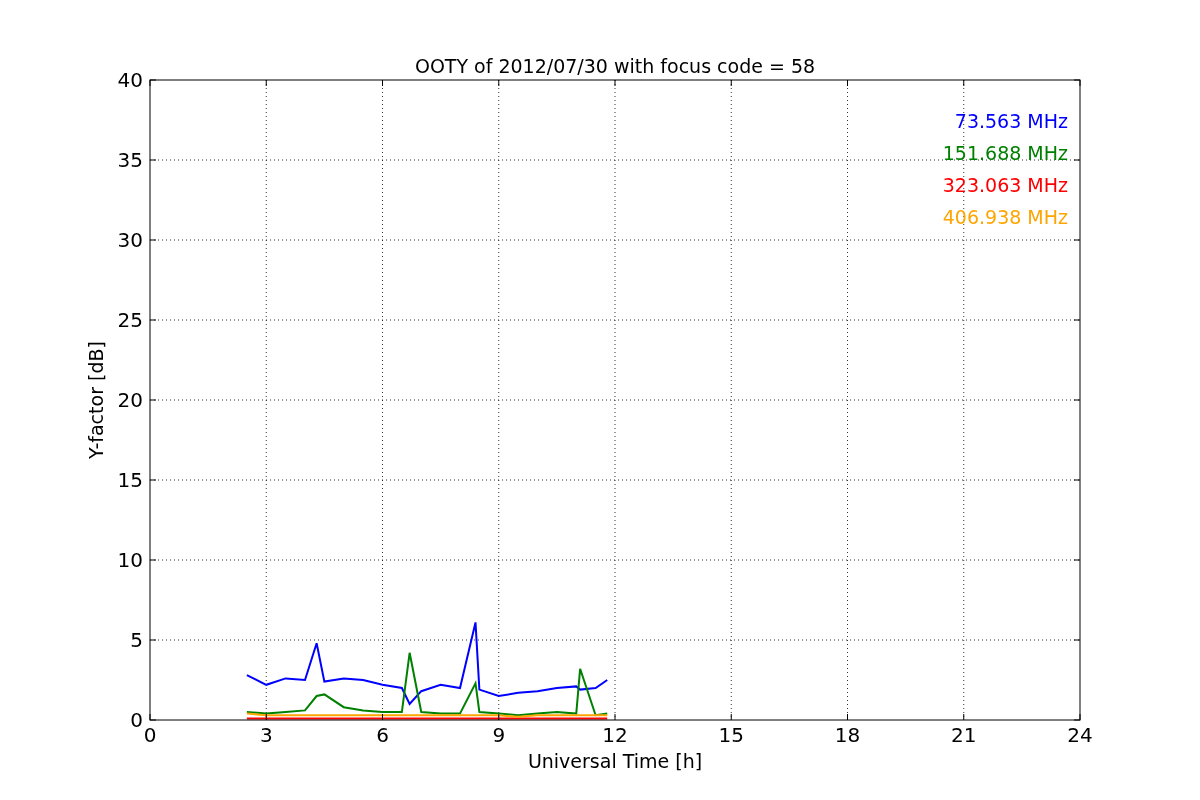 This screenshot has height=800, width=1200. Describe the element at coordinates (847, 735) in the screenshot. I see `x-tick-label: 18` at that location.